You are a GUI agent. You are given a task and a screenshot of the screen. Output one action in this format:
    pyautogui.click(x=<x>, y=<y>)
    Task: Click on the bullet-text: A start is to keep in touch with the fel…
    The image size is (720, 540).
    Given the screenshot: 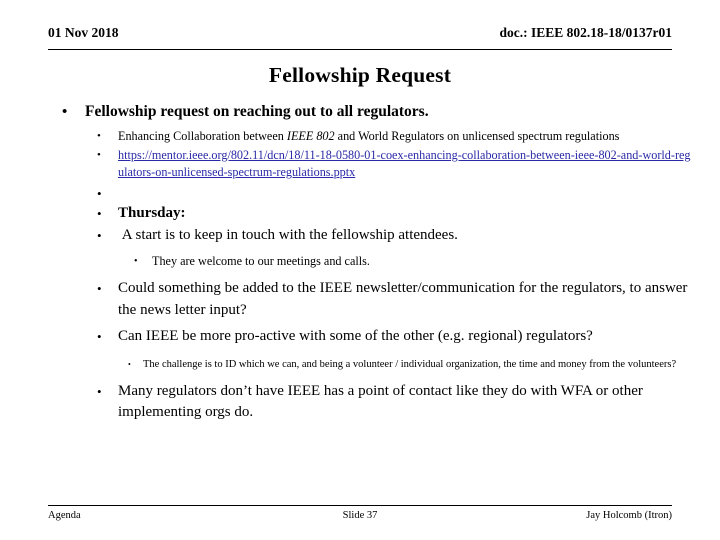 What is the action you would take?
    pyautogui.click(x=407, y=236)
    